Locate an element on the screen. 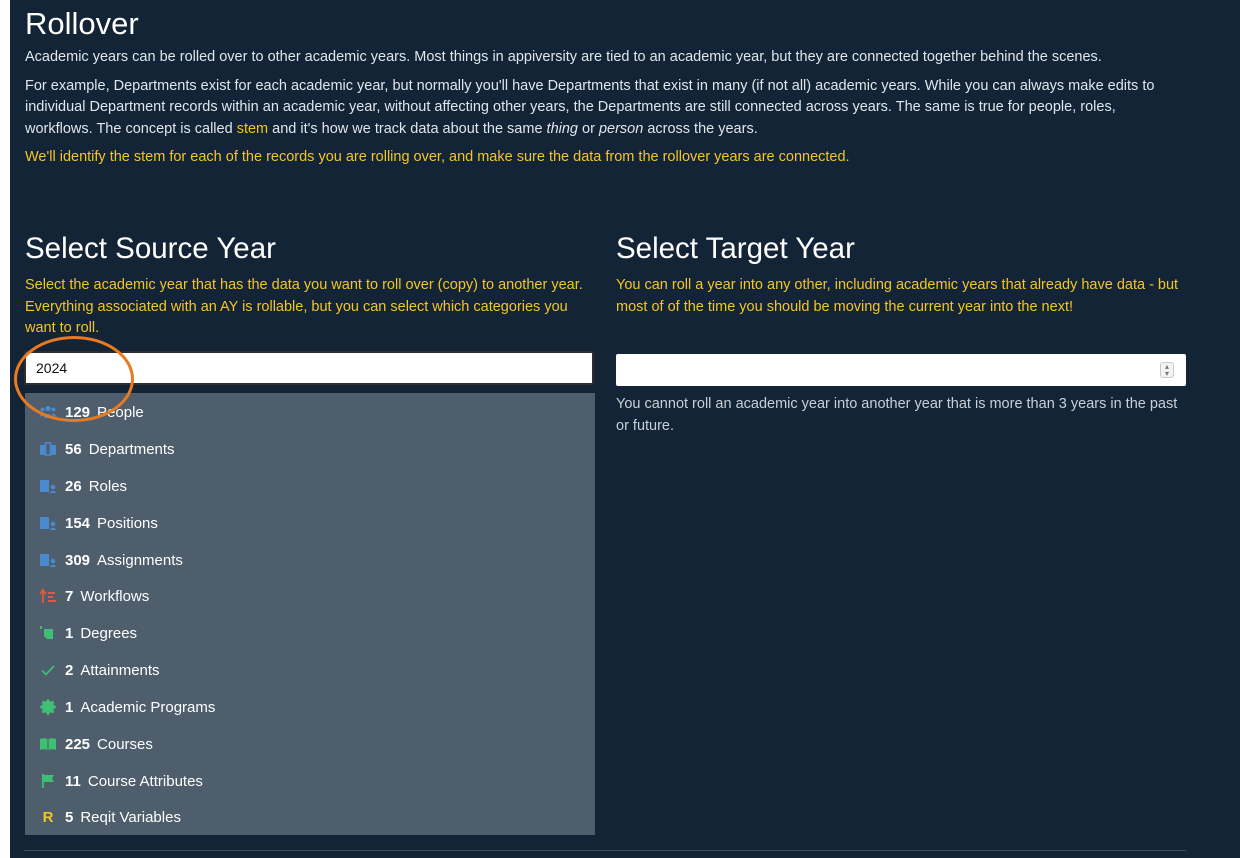  degrees-icon is located at coordinates (48, 633).